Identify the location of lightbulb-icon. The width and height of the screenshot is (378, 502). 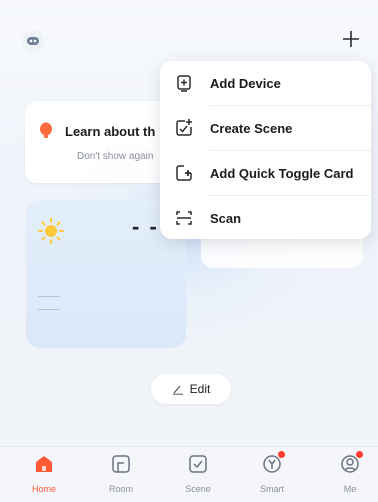
(46, 130).